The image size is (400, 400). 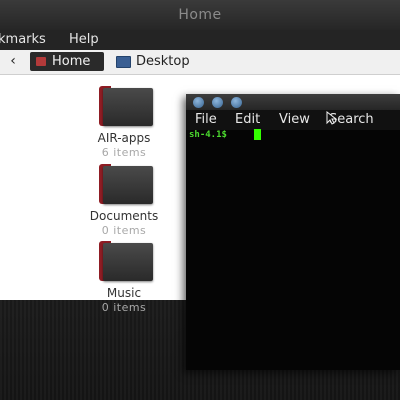 I want to click on breadcrumb-desktop: Desktop, so click(x=159, y=61).